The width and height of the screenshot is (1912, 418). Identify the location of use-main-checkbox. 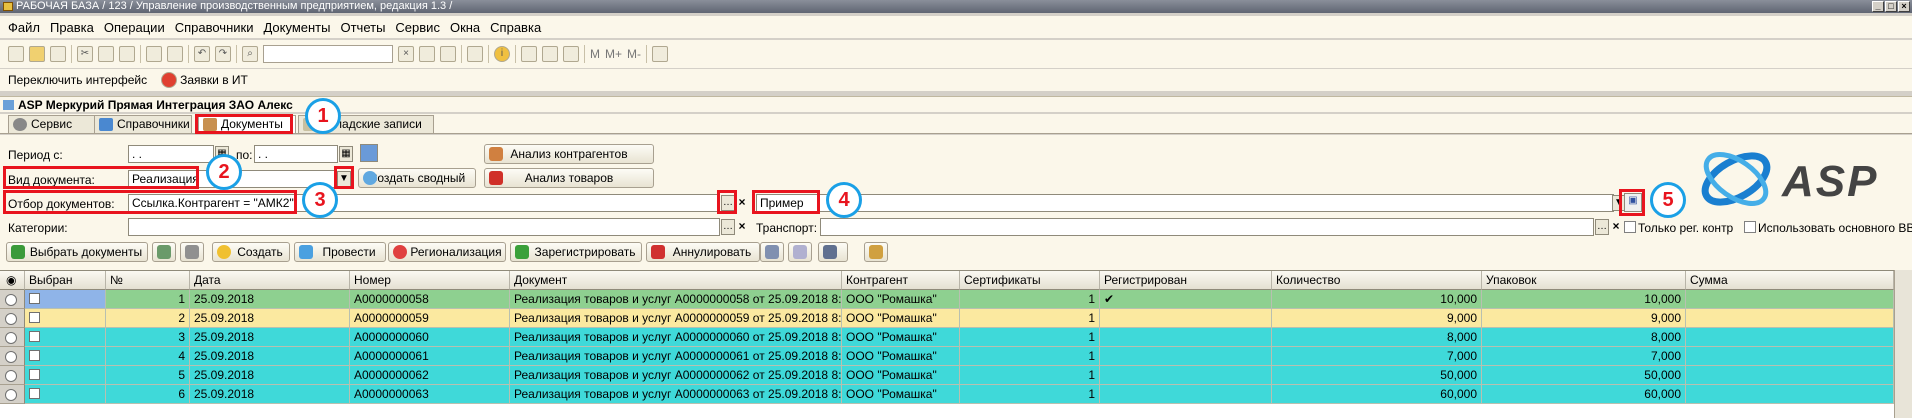
(1750, 227).